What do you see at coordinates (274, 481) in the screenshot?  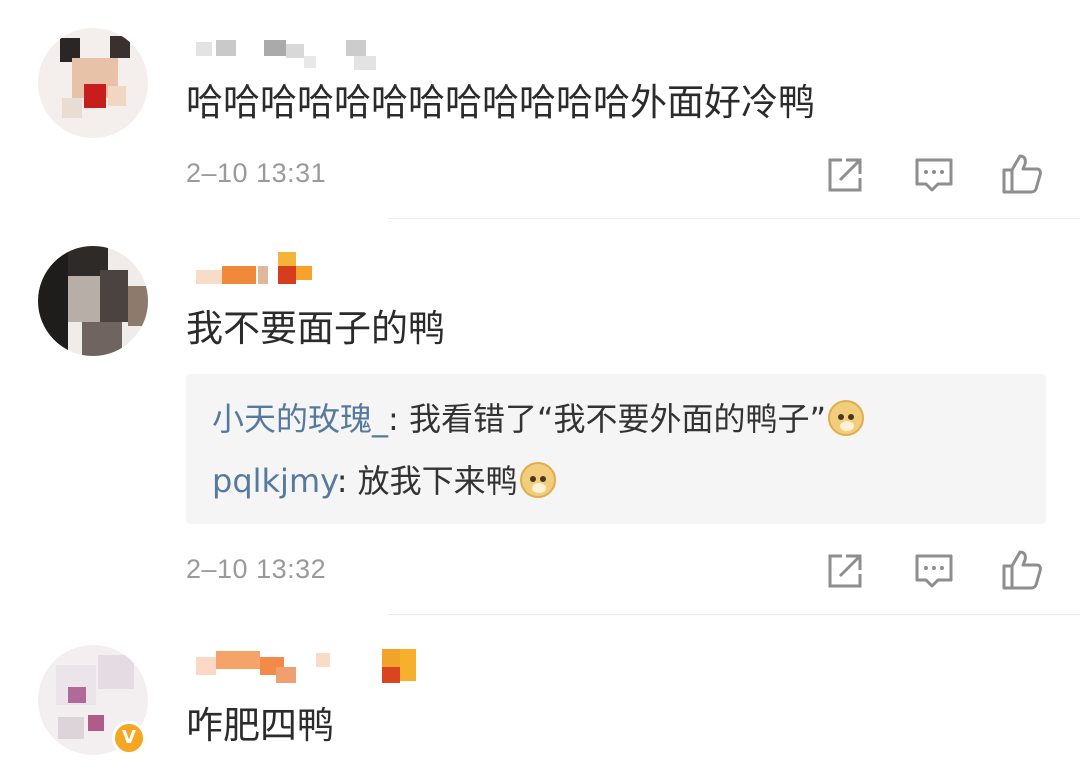 I see `reply-username: pqlkjmy` at bounding box center [274, 481].